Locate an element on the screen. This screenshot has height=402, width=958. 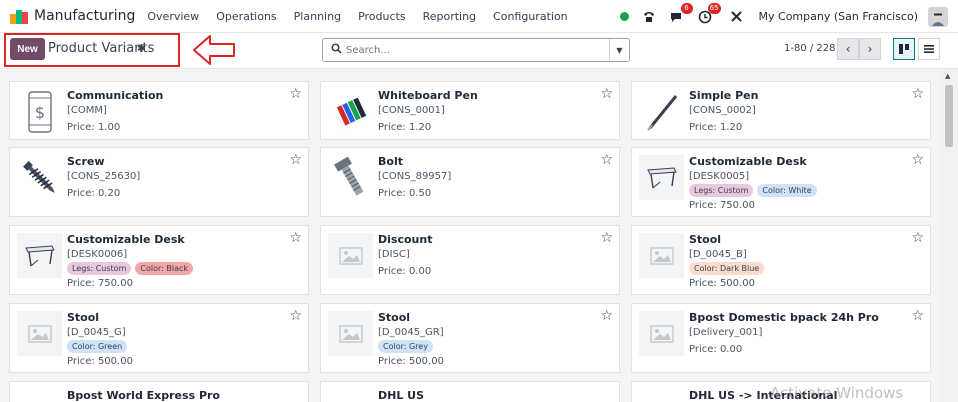
control-panel: New Product Variants ✱ ▼ 1-80 / 228 ‹ › is located at coordinates (479, 51).